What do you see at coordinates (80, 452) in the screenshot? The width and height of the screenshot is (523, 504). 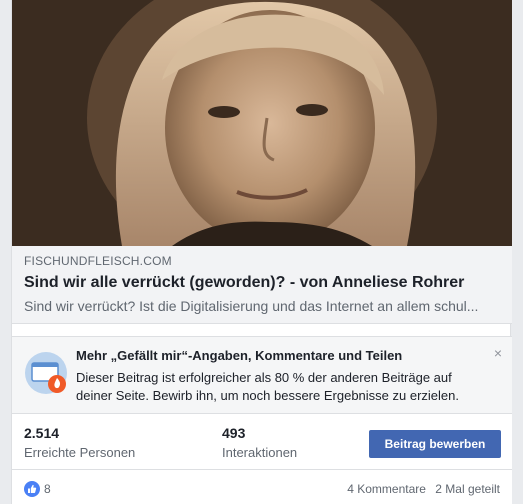 I see `reach-label: Erreichte Personen` at bounding box center [80, 452].